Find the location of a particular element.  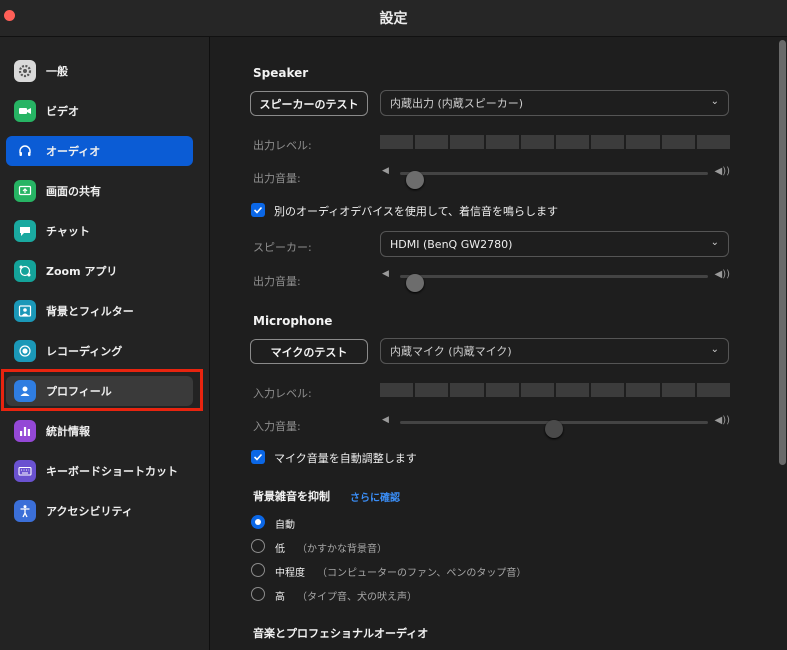

sidebar-item-accessibility: アクセシビリティ is located at coordinates (99, 511).